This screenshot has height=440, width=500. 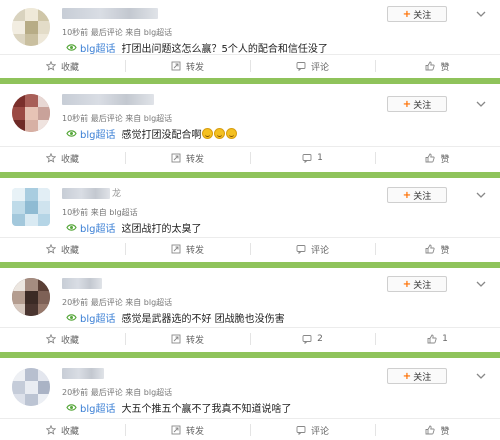 I want to click on action-bar: 收藏 转发 1 赞, so click(x=250, y=157).